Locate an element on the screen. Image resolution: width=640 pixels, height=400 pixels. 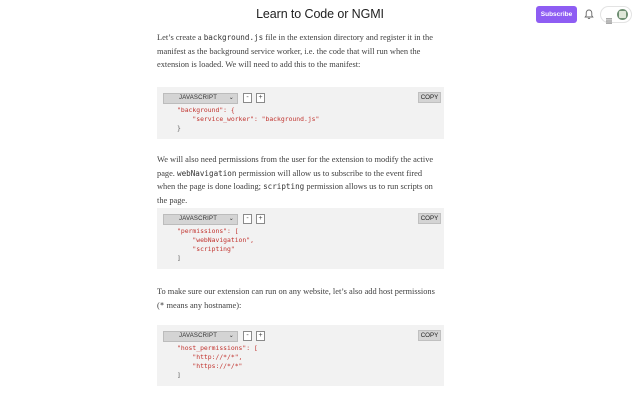
code-line: "background": { is located at coordinates (206, 110).